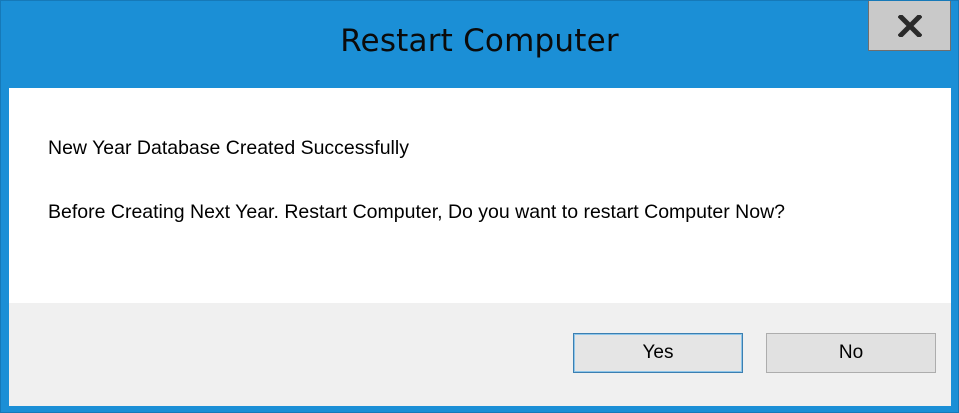 This screenshot has height=413, width=959. I want to click on success-message: New Year Database Created Successfully, so click(228, 148).